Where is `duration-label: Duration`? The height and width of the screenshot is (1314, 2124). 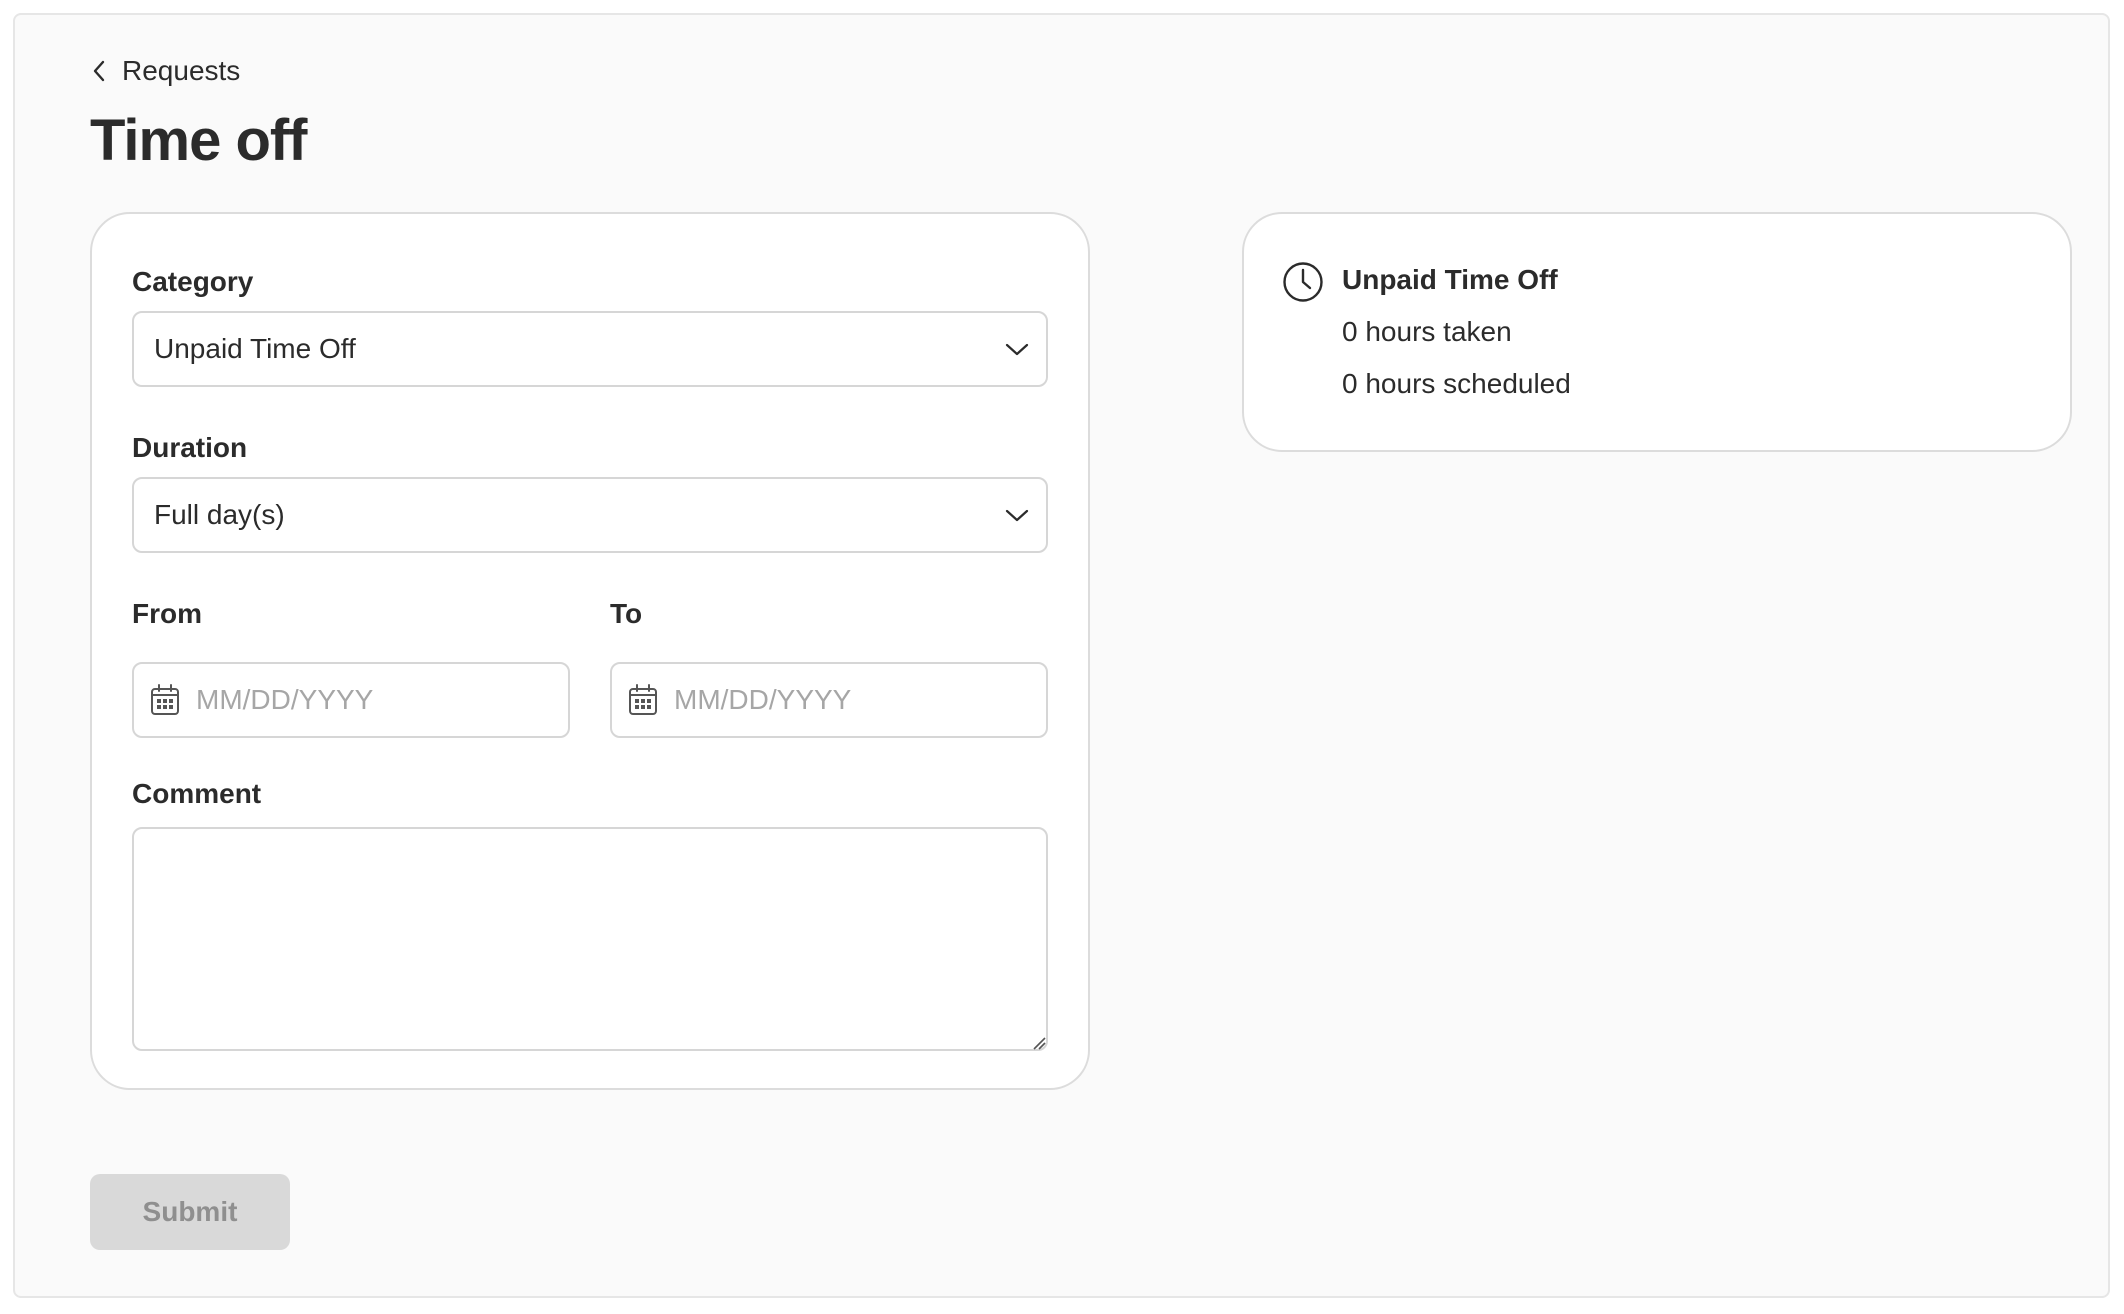
duration-label: Duration is located at coordinates (190, 447).